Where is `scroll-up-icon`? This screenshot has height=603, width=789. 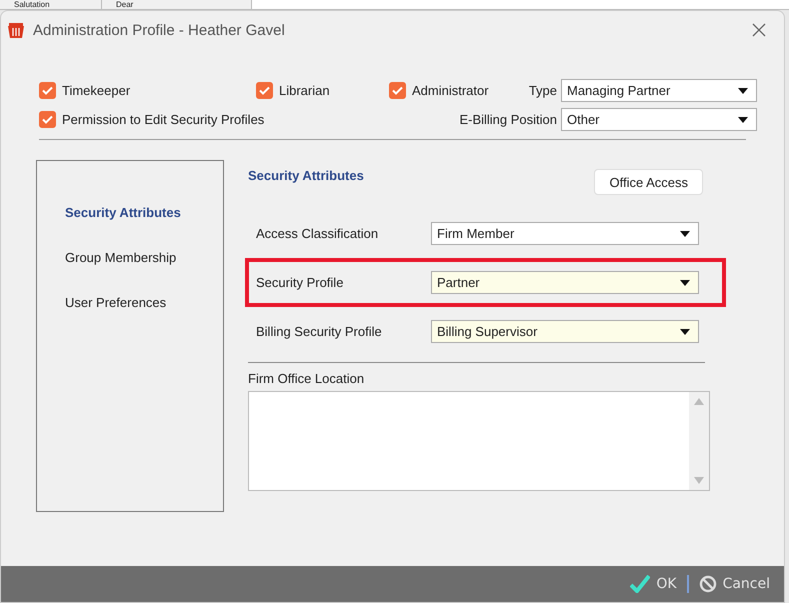 scroll-up-icon is located at coordinates (699, 401).